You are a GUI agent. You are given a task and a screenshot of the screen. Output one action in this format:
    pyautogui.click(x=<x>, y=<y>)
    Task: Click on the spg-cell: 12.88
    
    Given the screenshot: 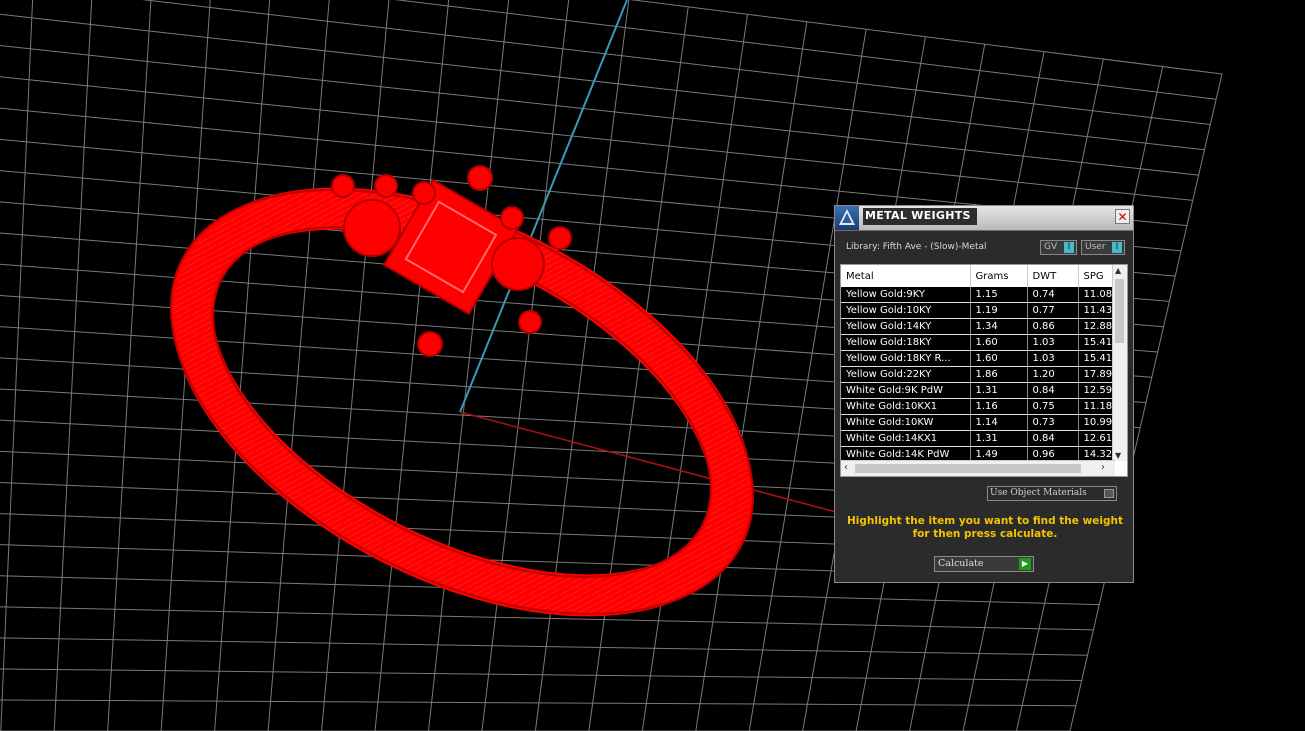 What is the action you would take?
    pyautogui.click(x=1096, y=326)
    